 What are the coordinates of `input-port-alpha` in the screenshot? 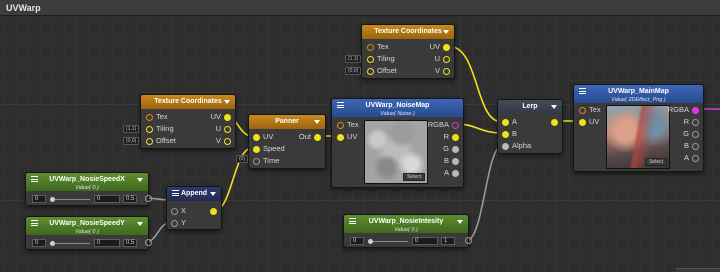 It's located at (505, 146).